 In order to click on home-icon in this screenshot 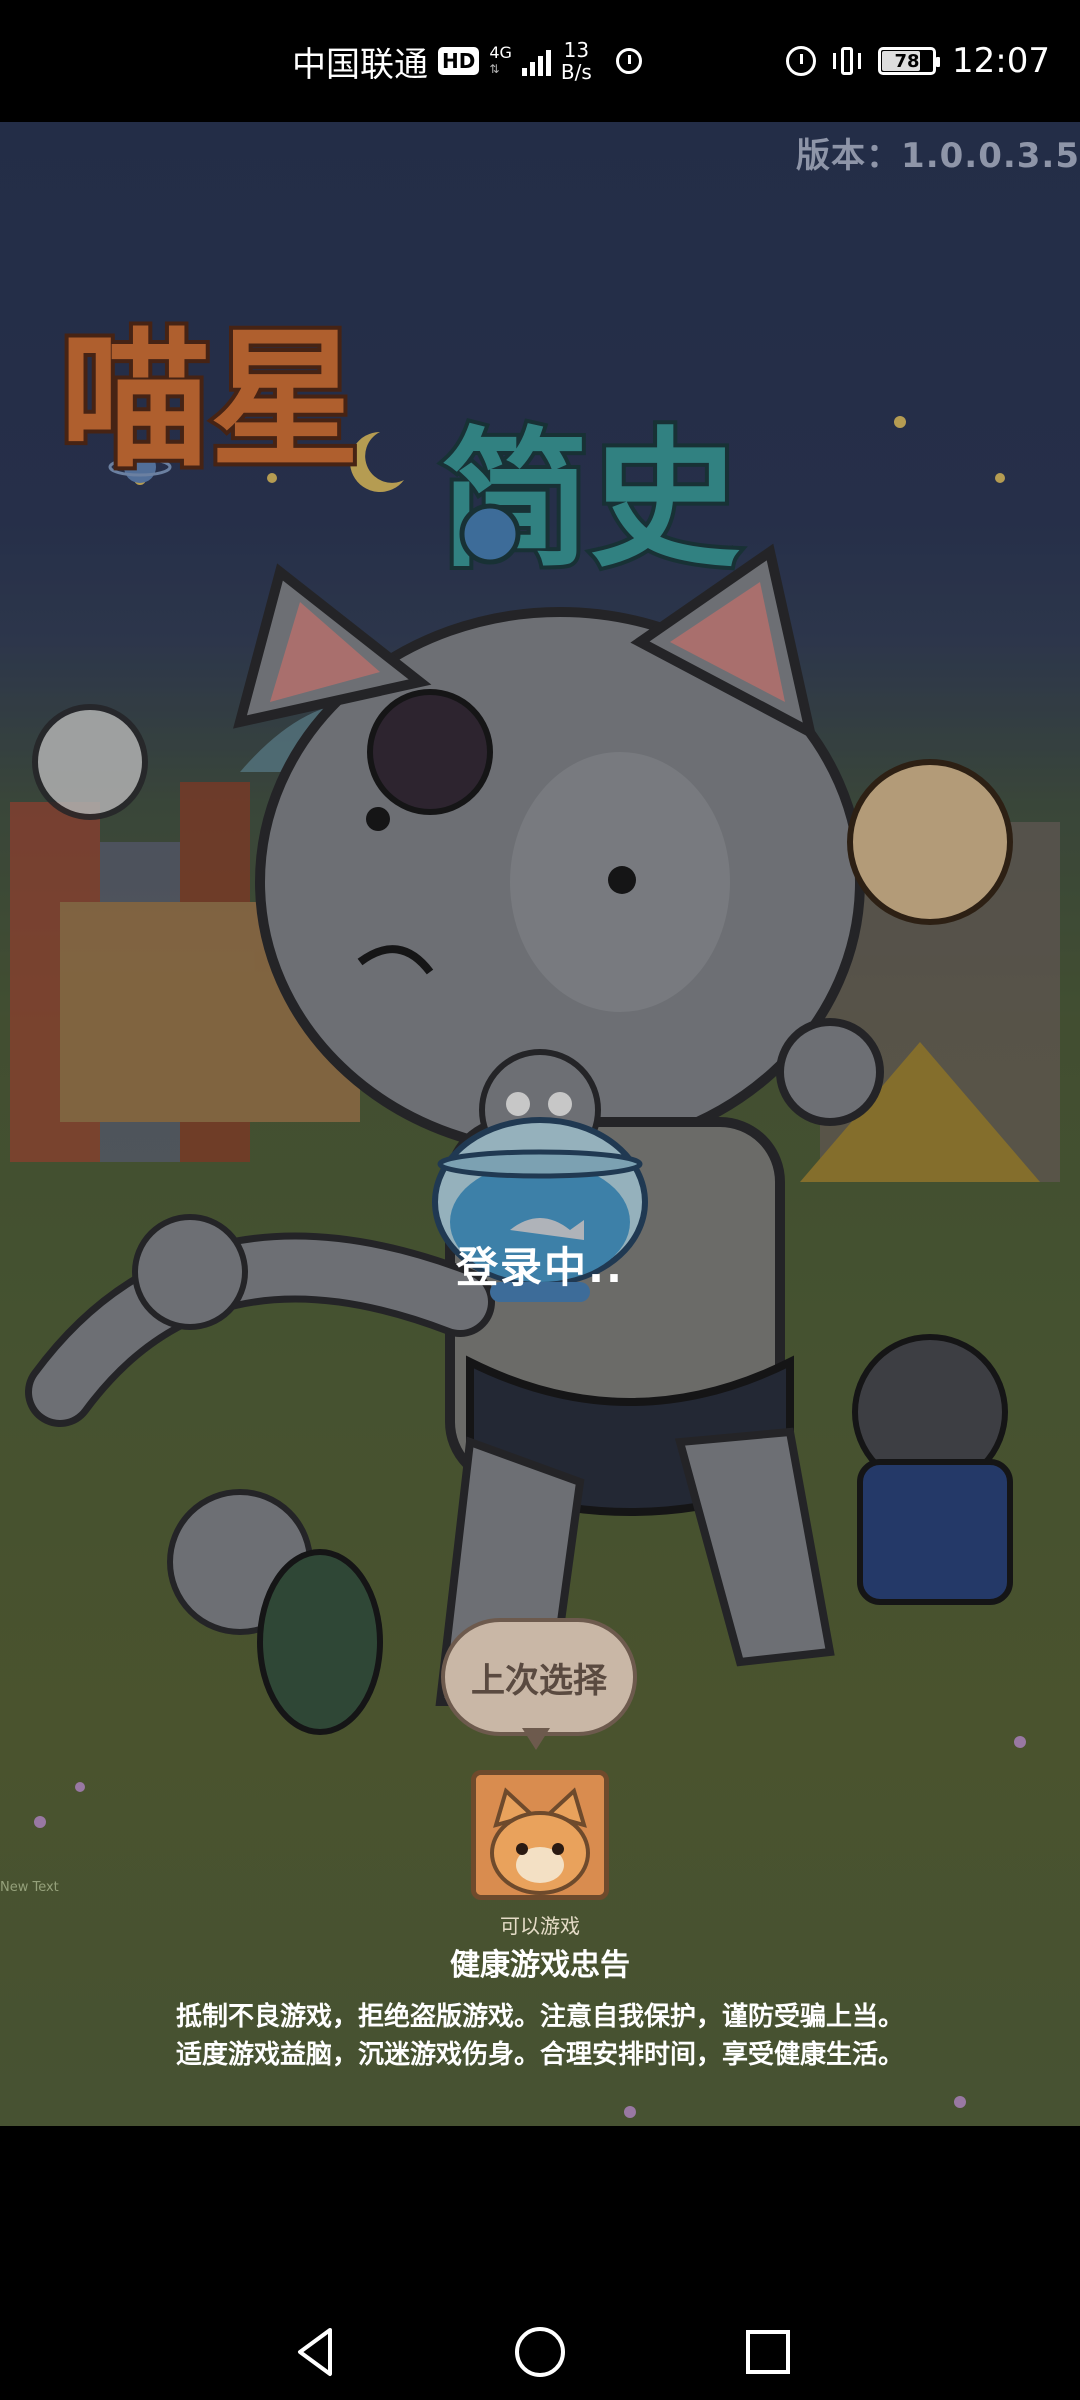, I will do `click(540, 2352)`.